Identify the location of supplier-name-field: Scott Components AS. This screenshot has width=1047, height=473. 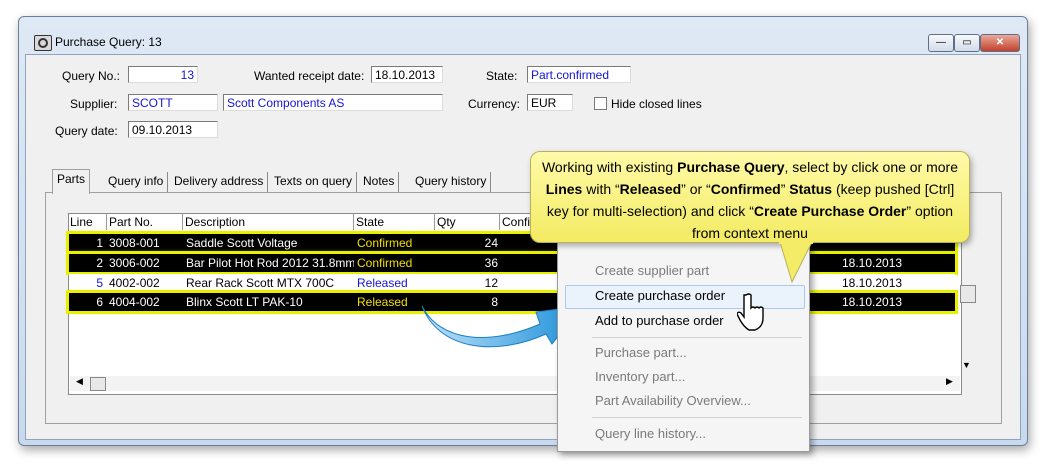
(333, 102).